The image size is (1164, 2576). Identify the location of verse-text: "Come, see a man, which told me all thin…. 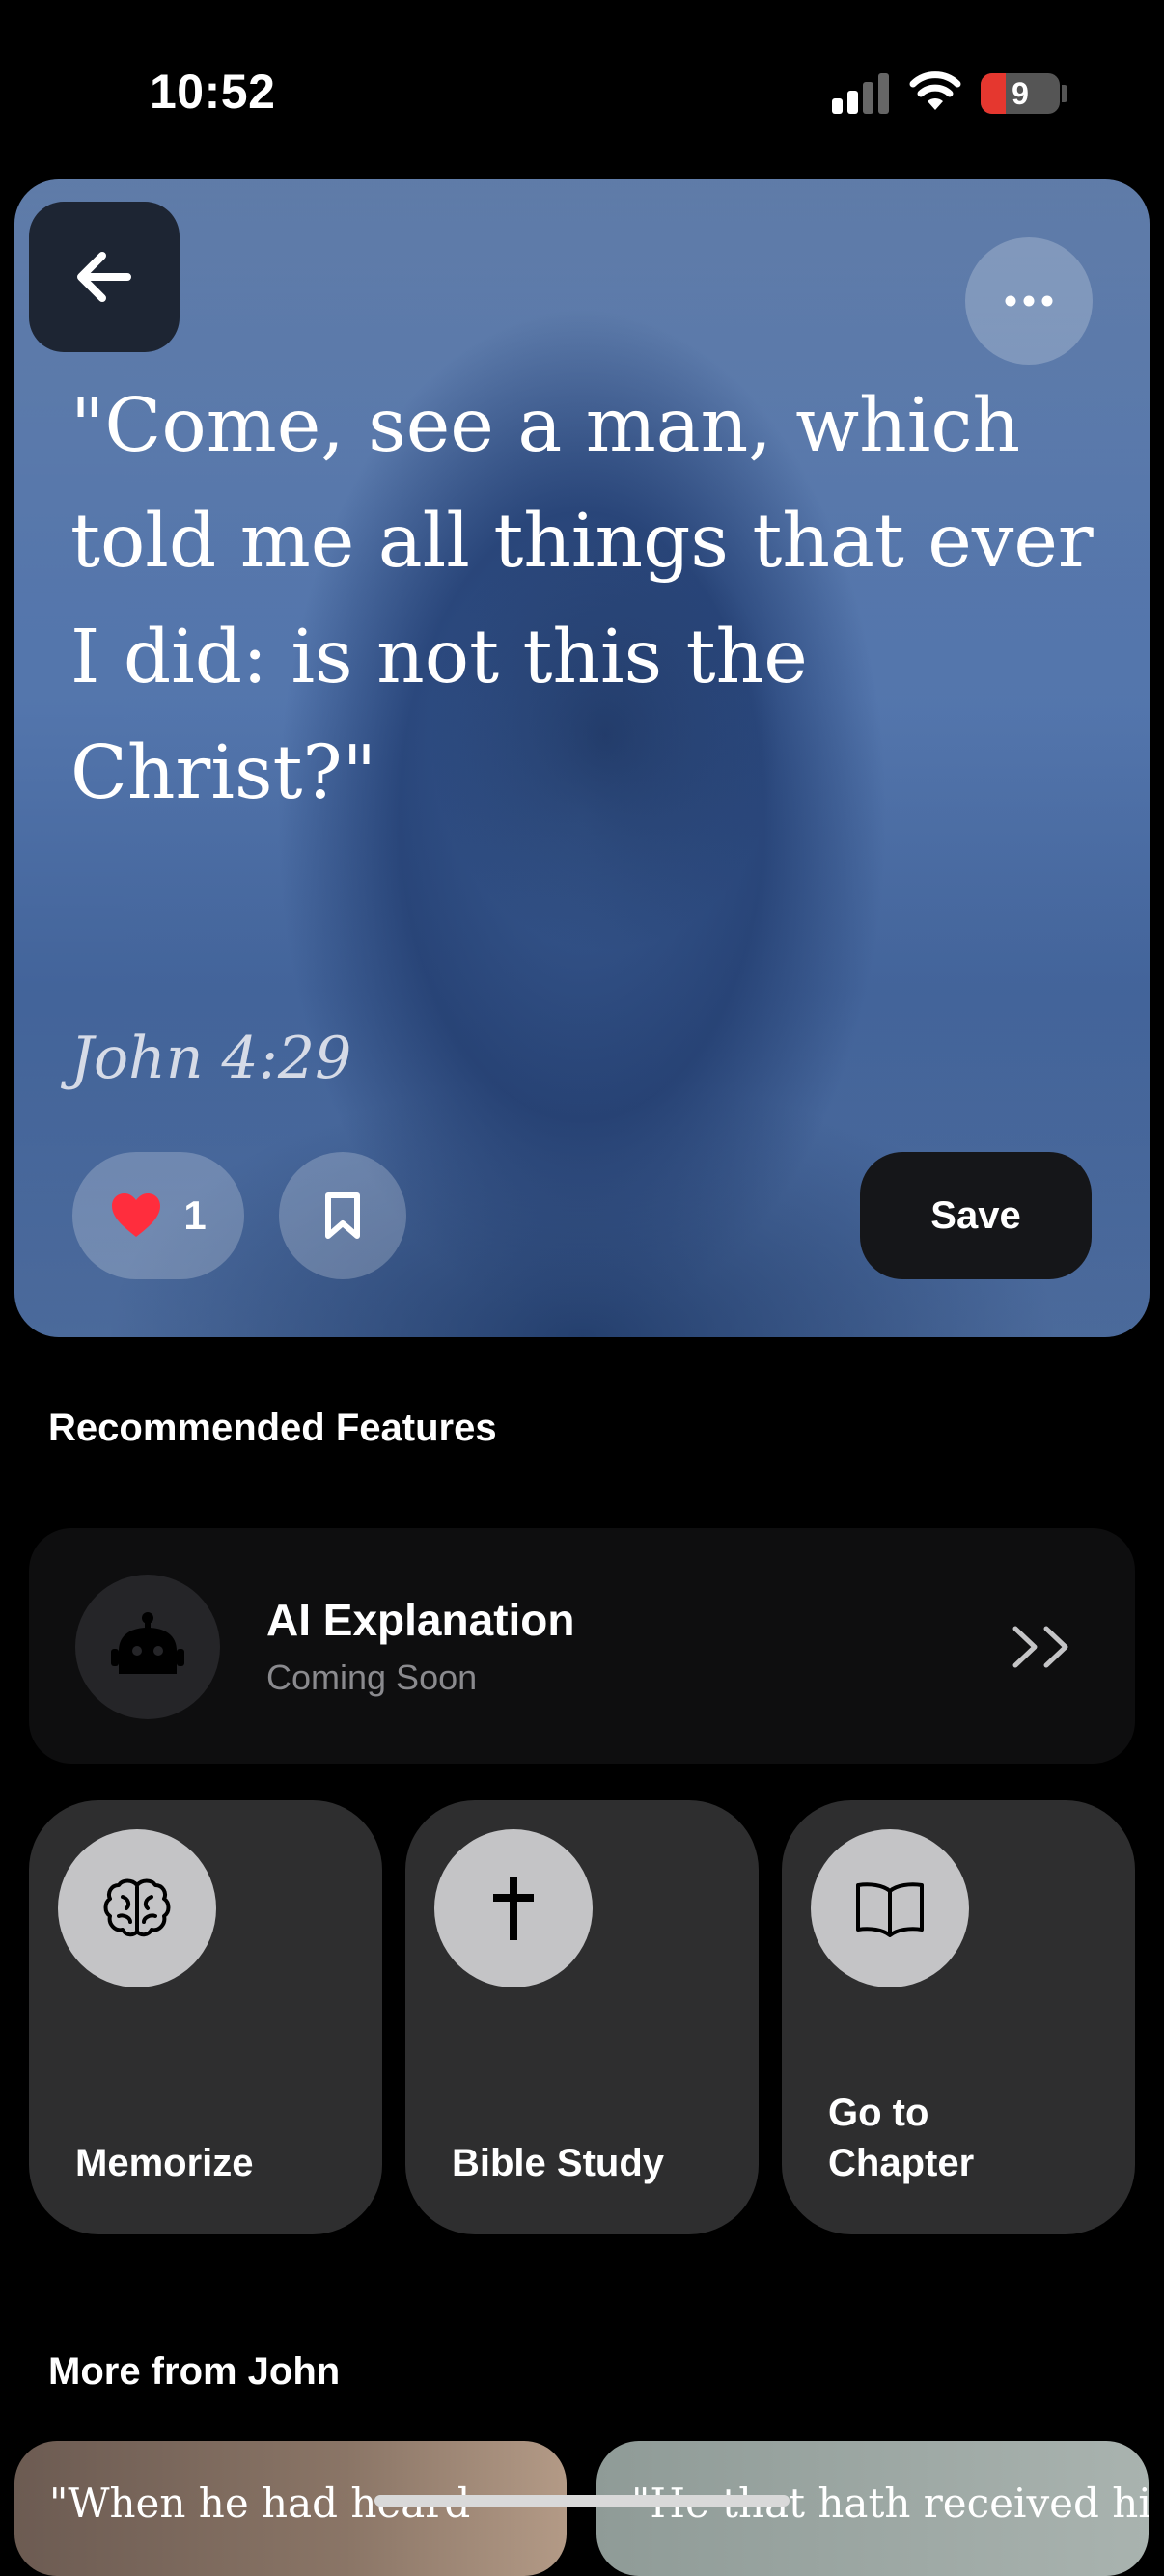
(582, 600).